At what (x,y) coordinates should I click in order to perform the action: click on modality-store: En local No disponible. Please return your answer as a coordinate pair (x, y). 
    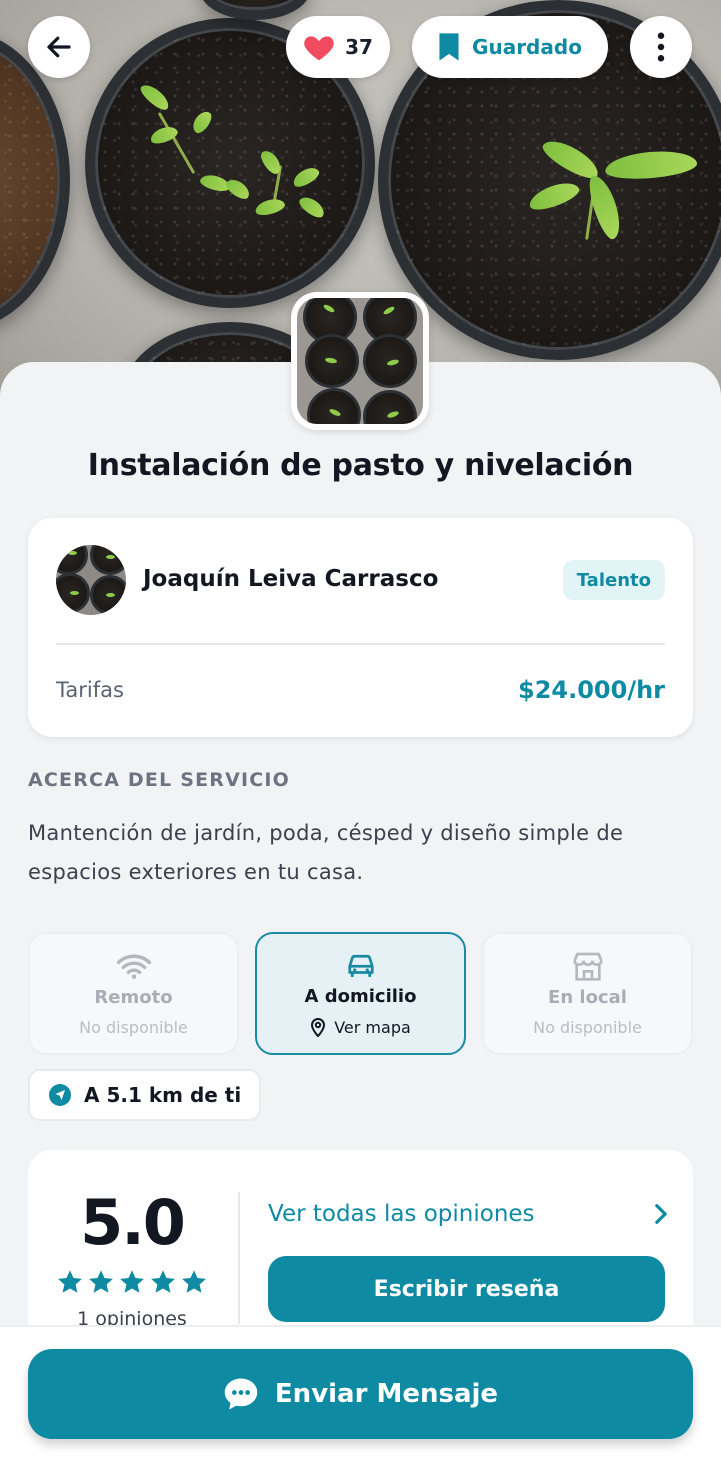
    Looking at the image, I should click on (587, 993).